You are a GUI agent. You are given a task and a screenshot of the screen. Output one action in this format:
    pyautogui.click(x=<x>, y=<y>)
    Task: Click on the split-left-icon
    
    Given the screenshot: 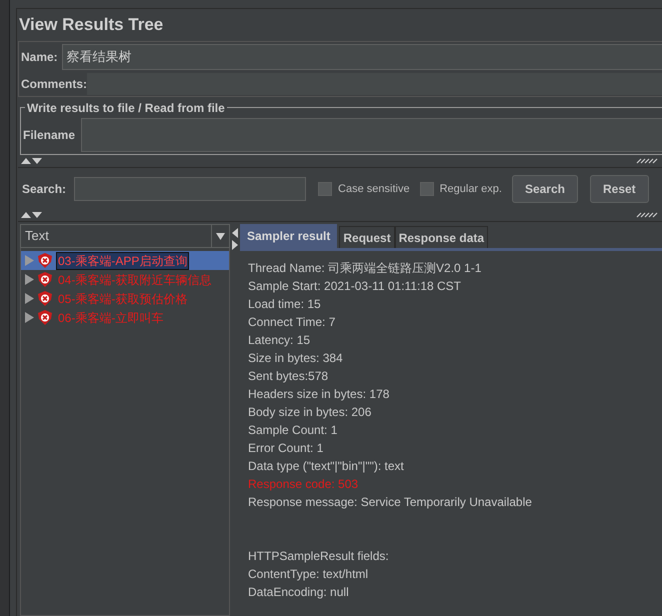 What is the action you would take?
    pyautogui.click(x=235, y=233)
    